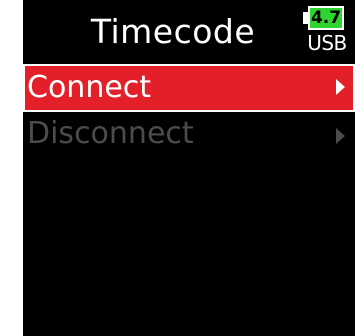 Image resolution: width=360 pixels, height=336 pixels. I want to click on battery-level: 4.7, so click(326, 18).